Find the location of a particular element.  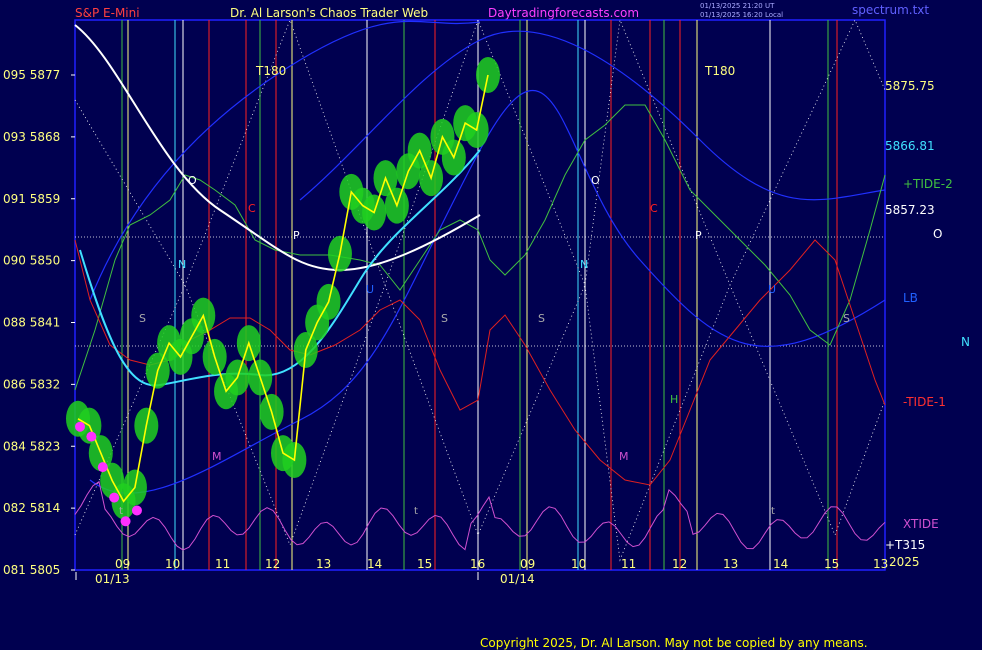

planet-c-left: C is located at coordinates (252, 208).